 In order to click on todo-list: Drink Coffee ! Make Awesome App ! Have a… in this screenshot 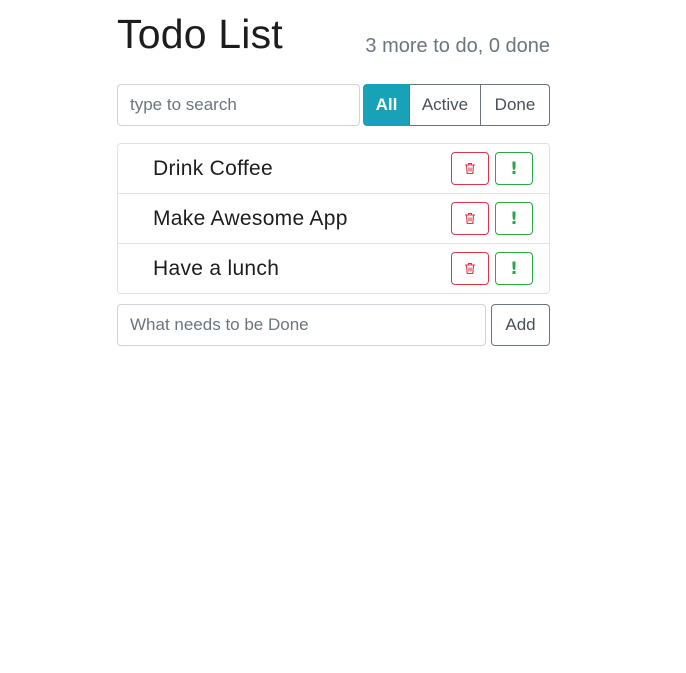, I will do `click(333, 218)`.